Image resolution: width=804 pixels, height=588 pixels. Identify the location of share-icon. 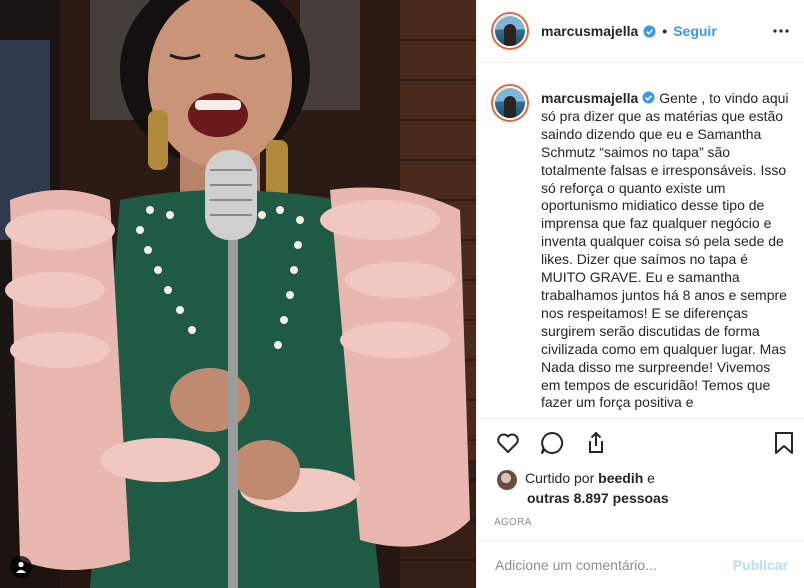
(596, 443).